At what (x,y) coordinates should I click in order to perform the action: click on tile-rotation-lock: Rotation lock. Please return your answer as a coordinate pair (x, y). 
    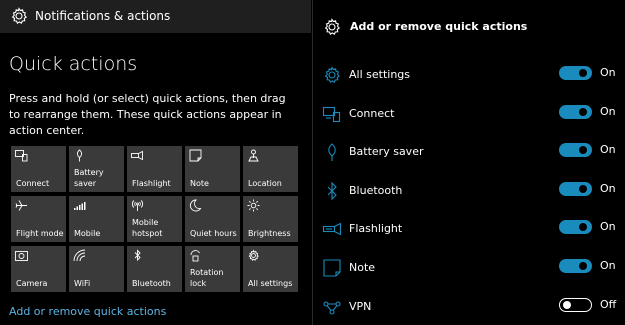
    Looking at the image, I should click on (212, 269).